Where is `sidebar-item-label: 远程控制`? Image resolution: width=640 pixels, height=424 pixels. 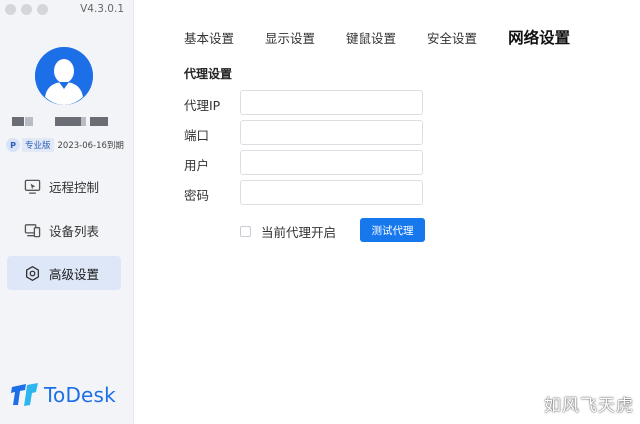 sidebar-item-label: 远程控制 is located at coordinates (74, 187).